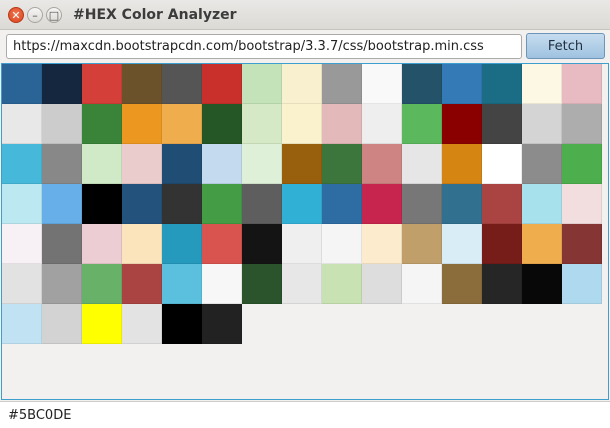 This screenshot has width=610, height=428. What do you see at coordinates (305, 414) in the screenshot?
I see `selected-color-field` at bounding box center [305, 414].